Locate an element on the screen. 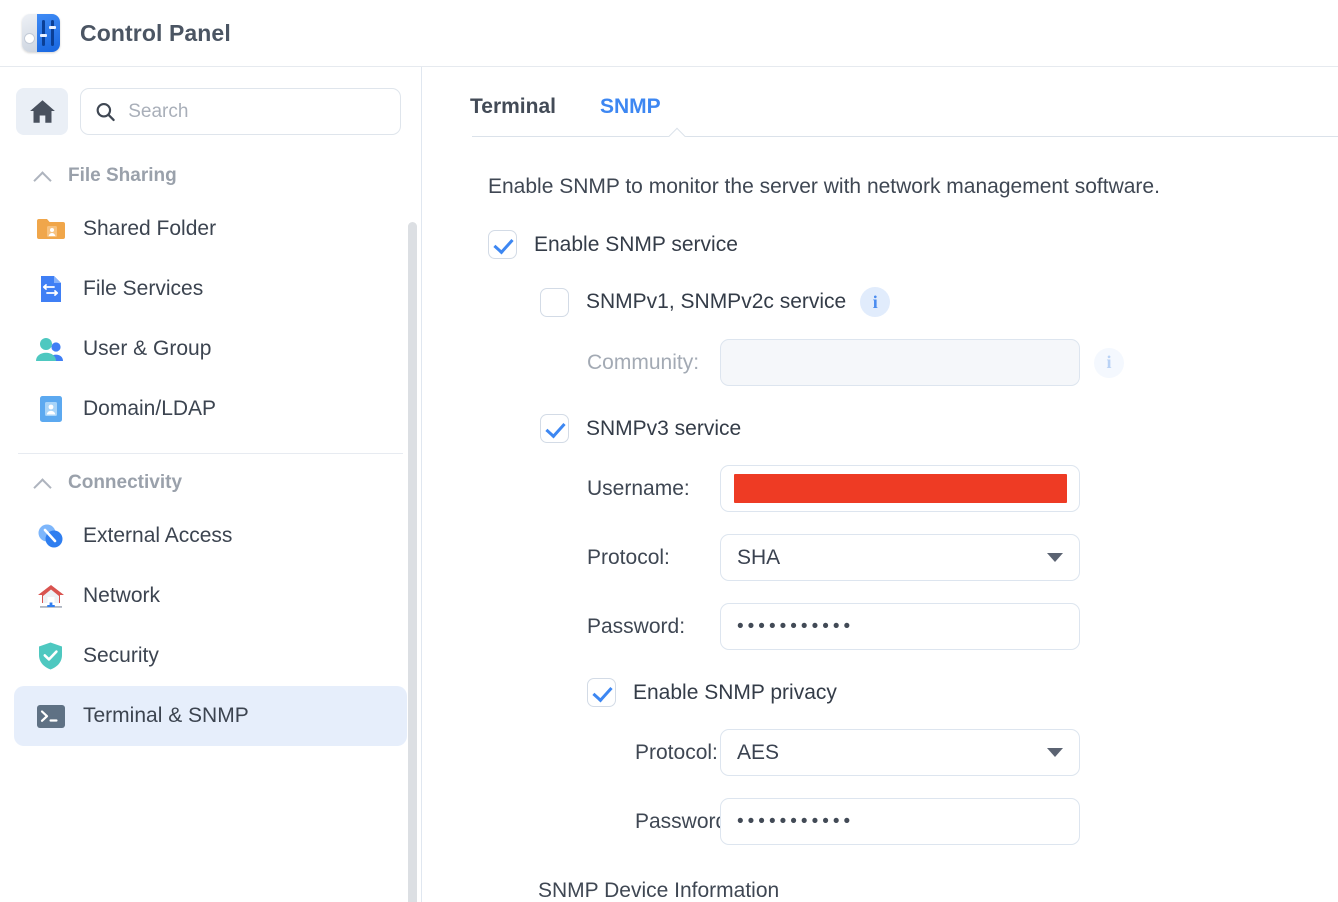 The width and height of the screenshot is (1338, 902). search-input is located at coordinates (257, 111).